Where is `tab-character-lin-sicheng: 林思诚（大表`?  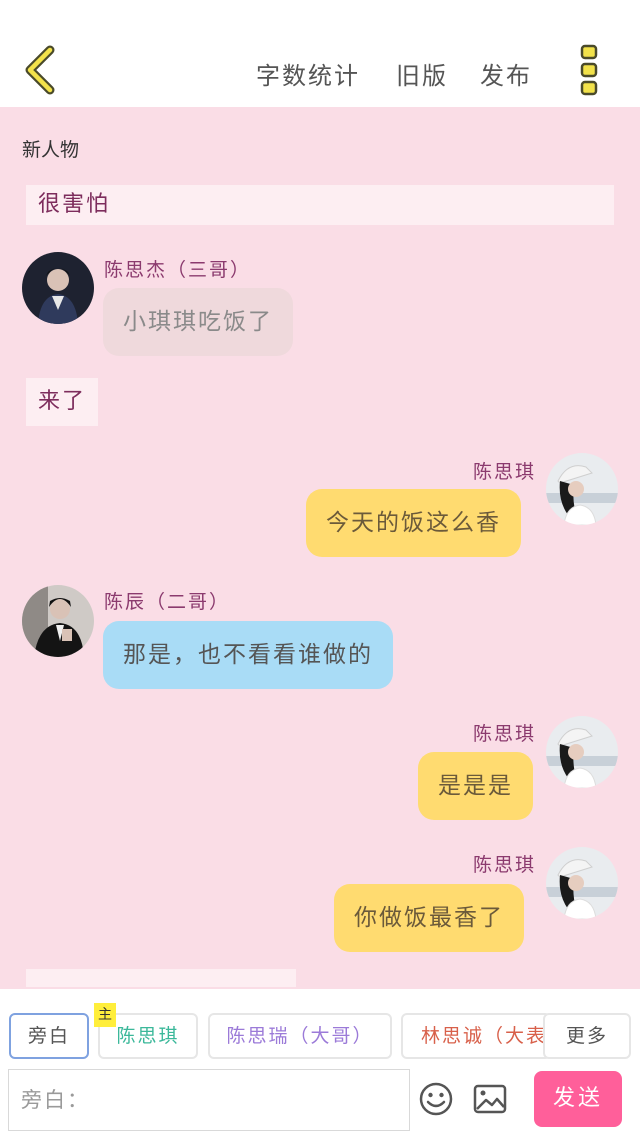
tab-character-lin-sicheng: 林思诚（大表 is located at coordinates (476, 1036).